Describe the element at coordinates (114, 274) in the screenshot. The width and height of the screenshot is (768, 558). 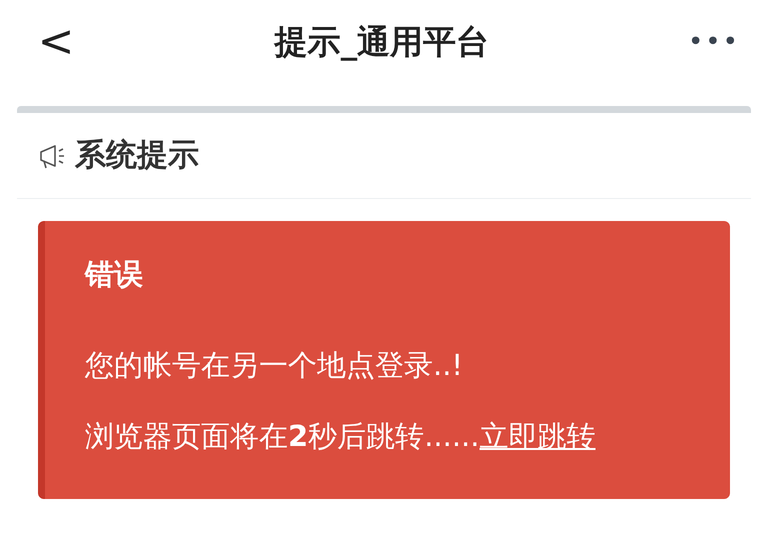
I see `alert-heading: 错误` at that location.